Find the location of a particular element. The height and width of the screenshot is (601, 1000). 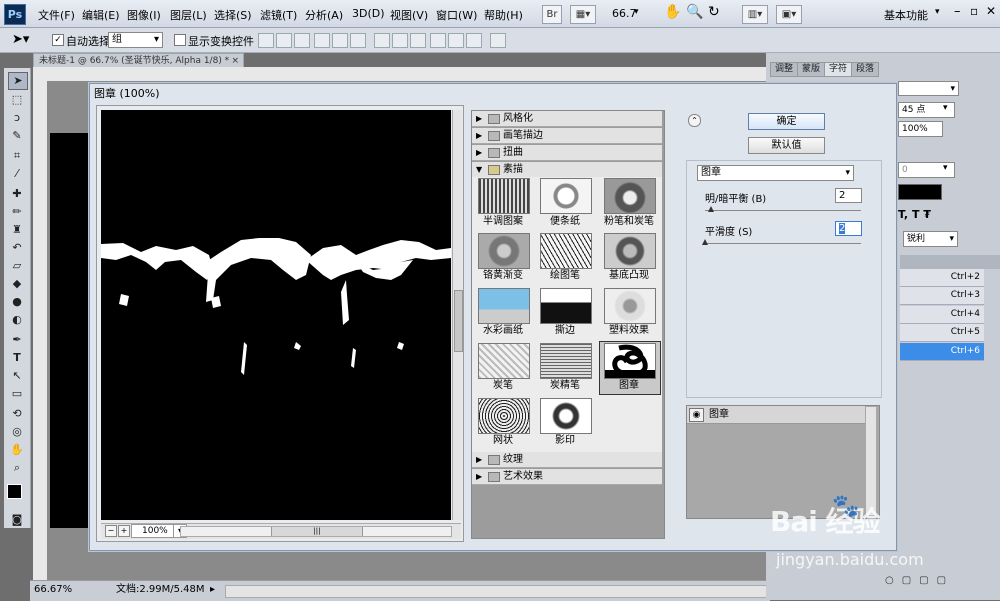

collapse-gallery-icon: ⌃ is located at coordinates (694, 120).